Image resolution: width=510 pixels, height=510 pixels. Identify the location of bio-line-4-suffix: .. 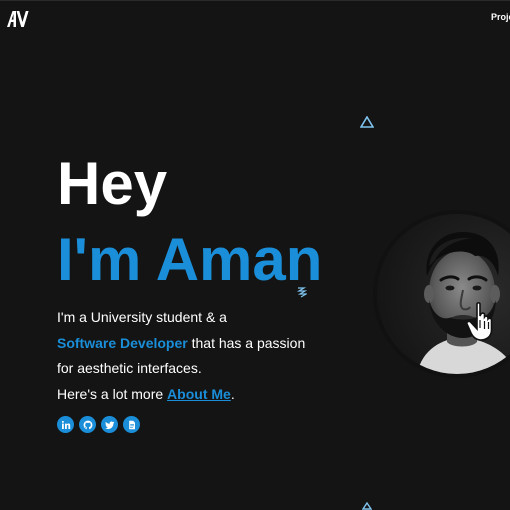
(232, 393).